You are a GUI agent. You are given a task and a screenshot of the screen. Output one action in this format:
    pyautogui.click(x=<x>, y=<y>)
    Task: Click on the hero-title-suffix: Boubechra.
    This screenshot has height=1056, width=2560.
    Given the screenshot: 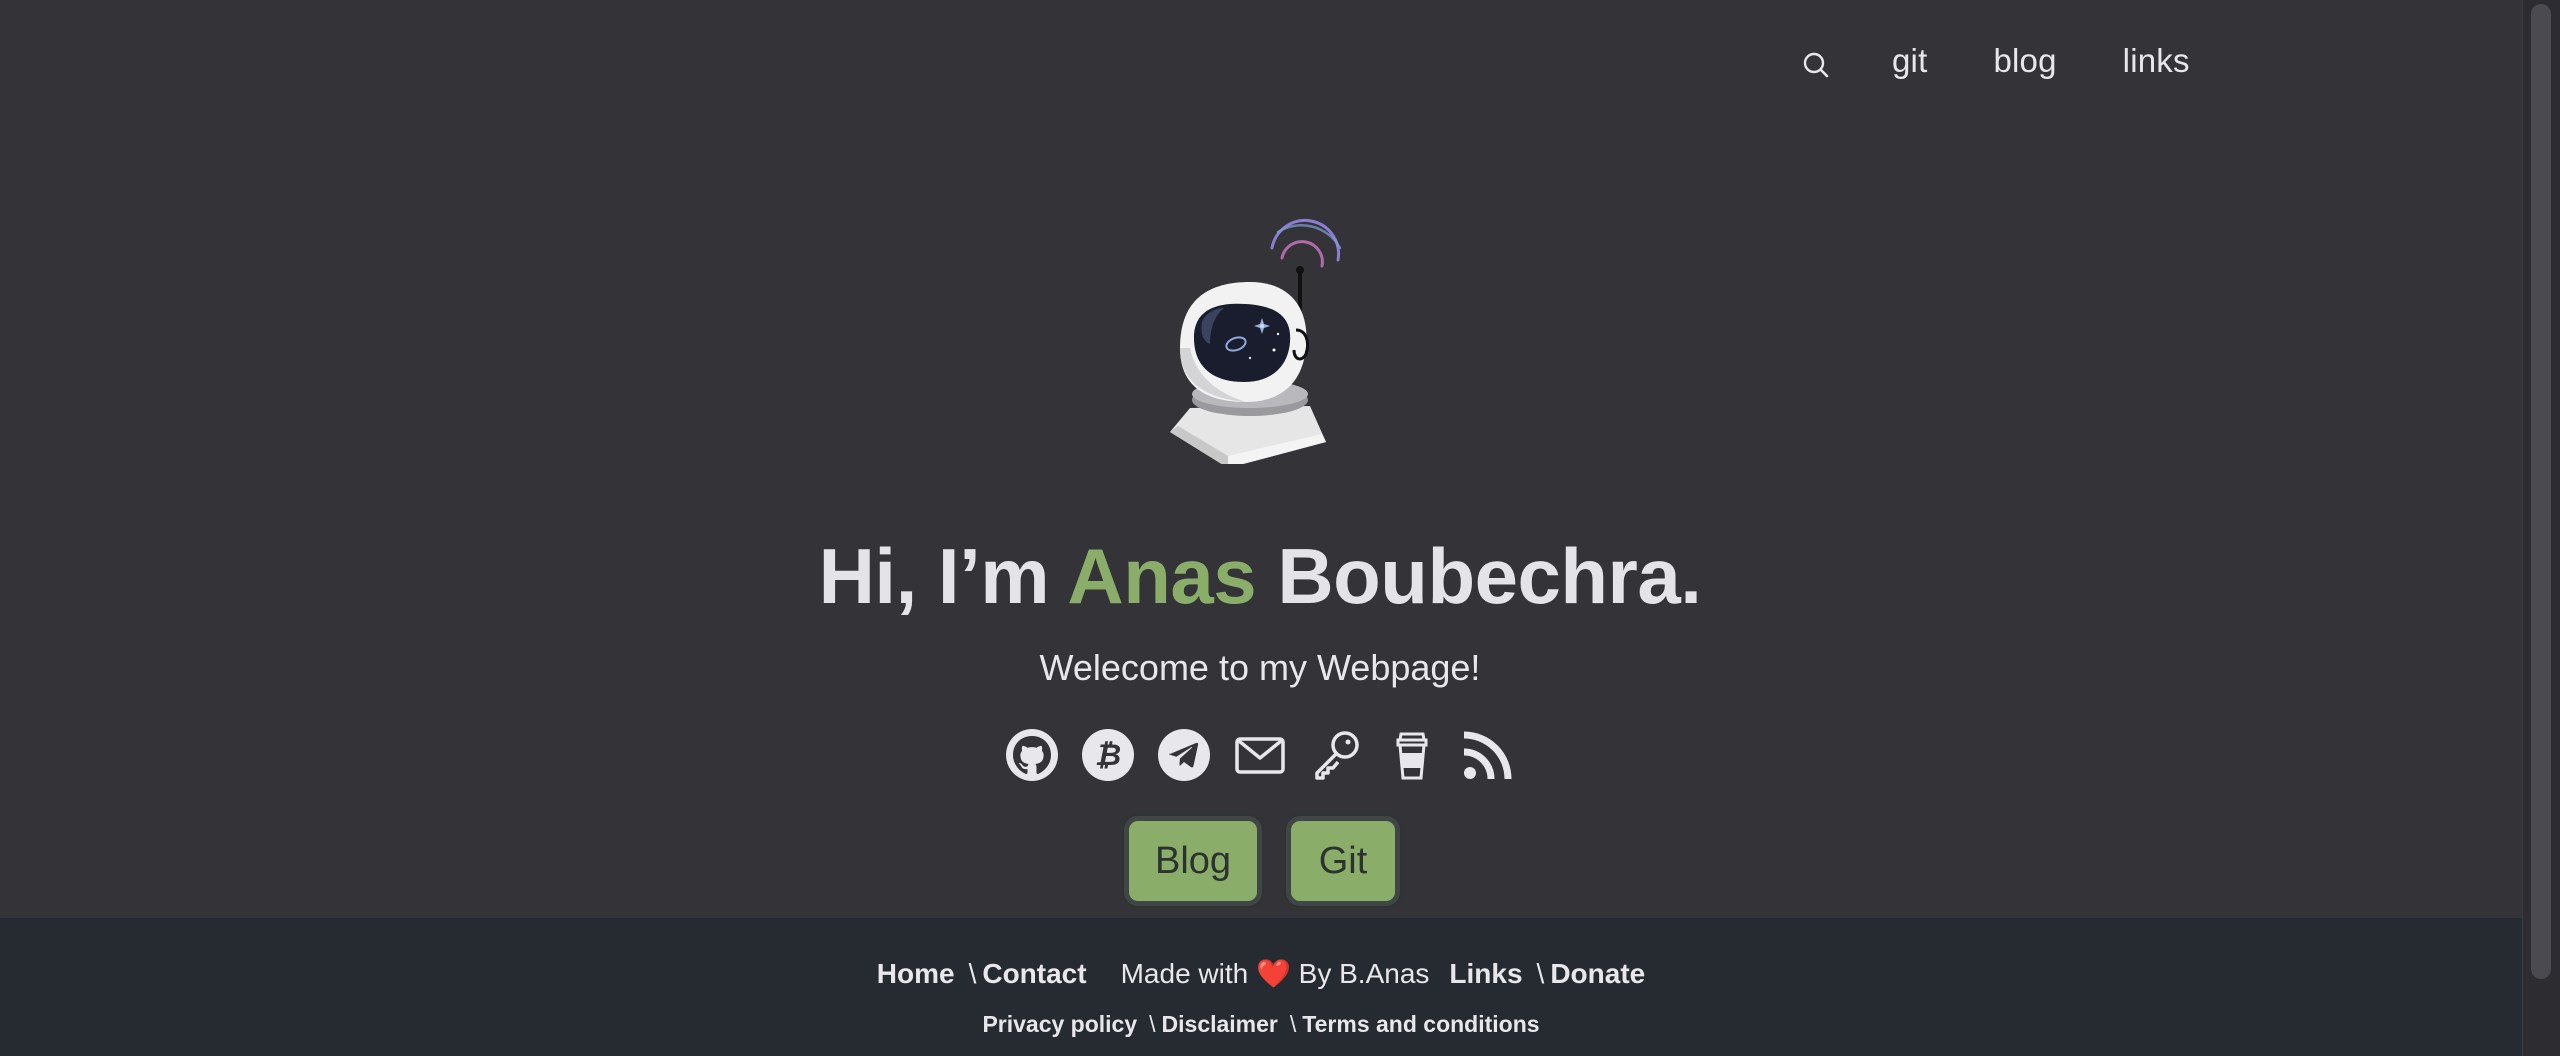 What is the action you would take?
    pyautogui.click(x=1479, y=576)
    